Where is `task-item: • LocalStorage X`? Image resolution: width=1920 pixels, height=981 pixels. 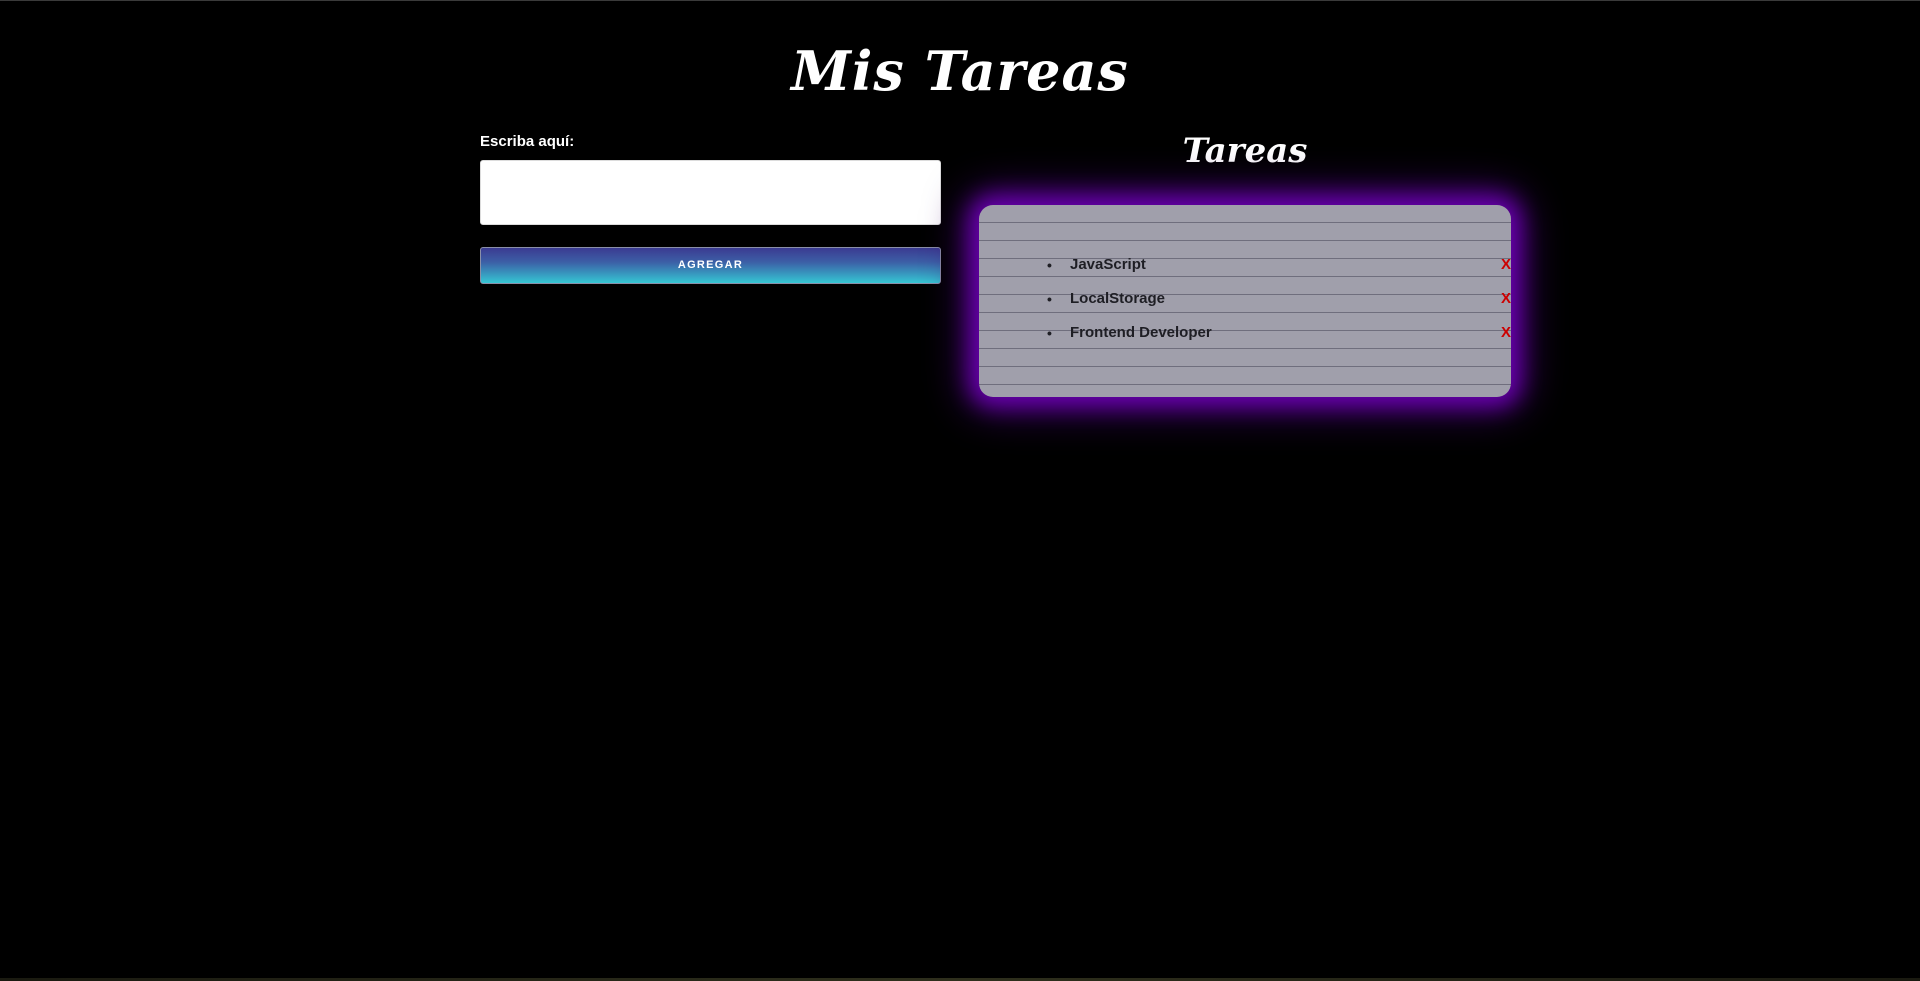 task-item: • LocalStorage X is located at coordinates (1245, 299).